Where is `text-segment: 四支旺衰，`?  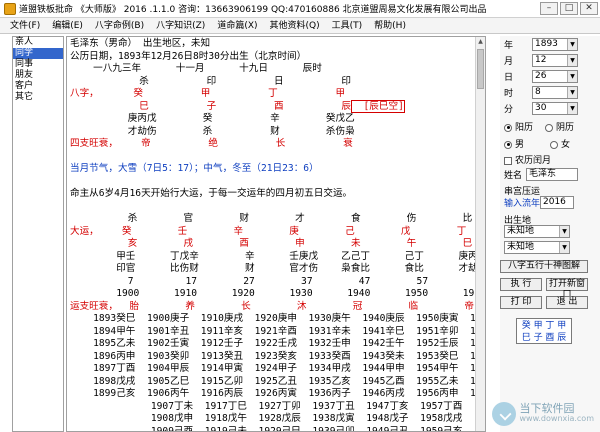 text-segment: 四支旺衰， is located at coordinates (94, 143).